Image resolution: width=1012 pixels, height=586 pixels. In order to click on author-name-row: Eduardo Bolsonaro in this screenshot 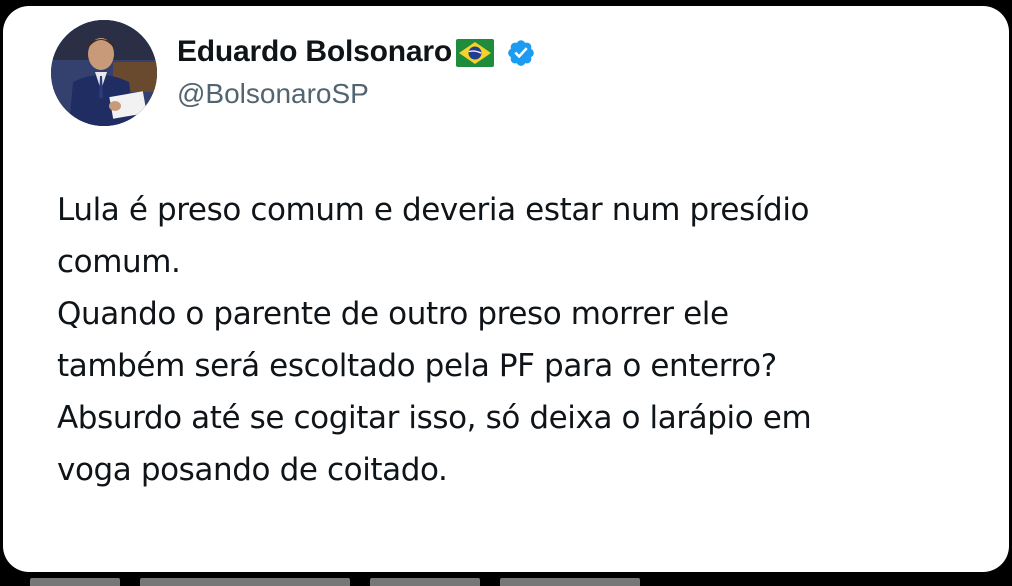, I will do `click(356, 52)`.